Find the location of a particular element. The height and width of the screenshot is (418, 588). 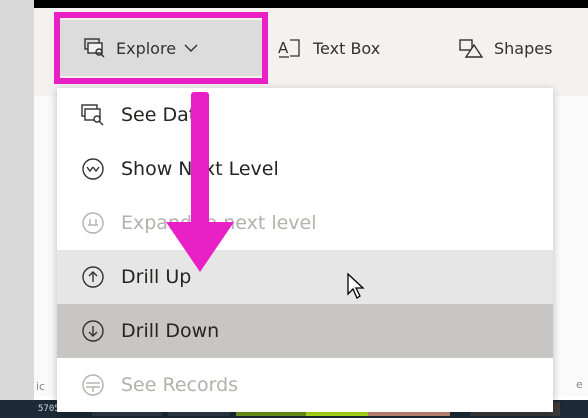

expand-next-level-icon is located at coordinates (95, 223).